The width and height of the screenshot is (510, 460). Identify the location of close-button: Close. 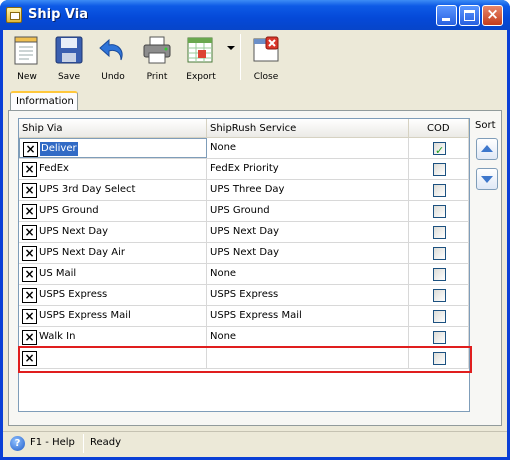
(266, 58).